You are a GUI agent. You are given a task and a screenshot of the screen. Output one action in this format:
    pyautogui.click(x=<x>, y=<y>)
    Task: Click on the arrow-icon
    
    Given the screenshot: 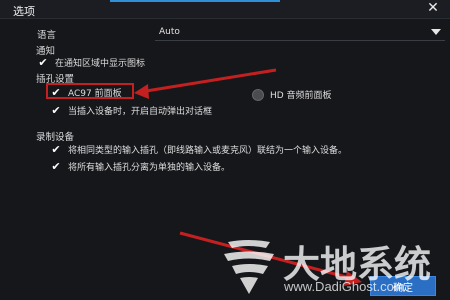 What is the action you would take?
    pyautogui.click(x=205, y=83)
    